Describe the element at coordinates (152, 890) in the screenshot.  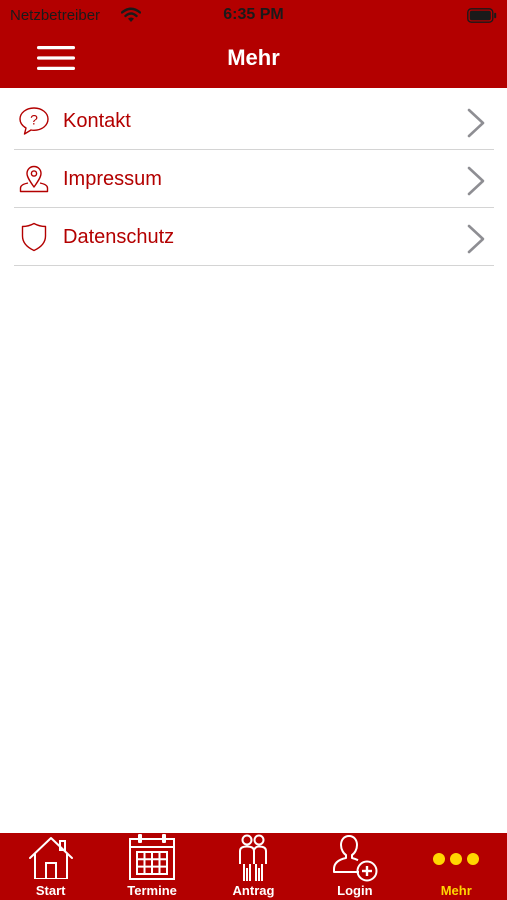
I see `tab-label: Termine` at that location.